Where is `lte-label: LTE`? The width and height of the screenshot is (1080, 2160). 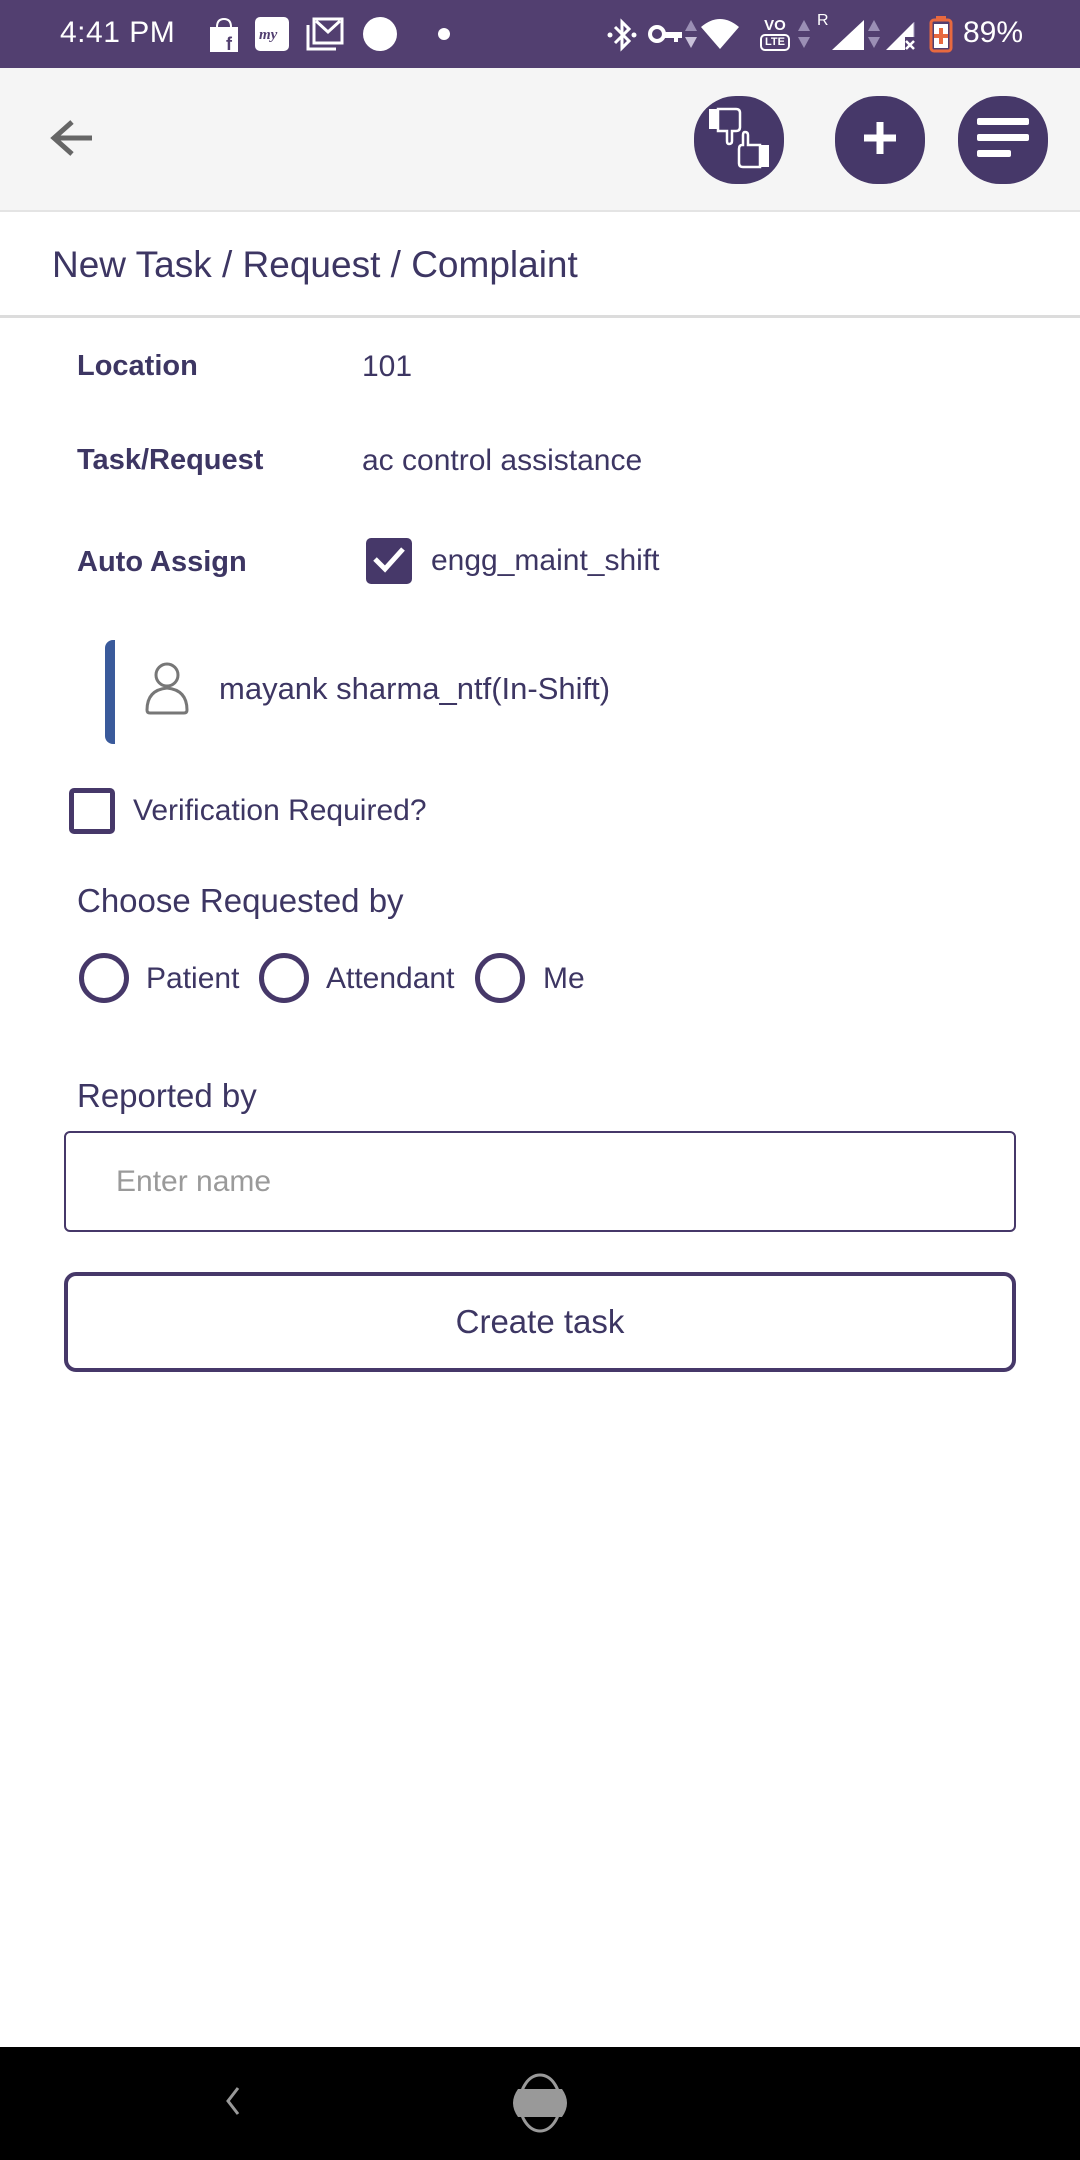 lte-label: LTE is located at coordinates (775, 42).